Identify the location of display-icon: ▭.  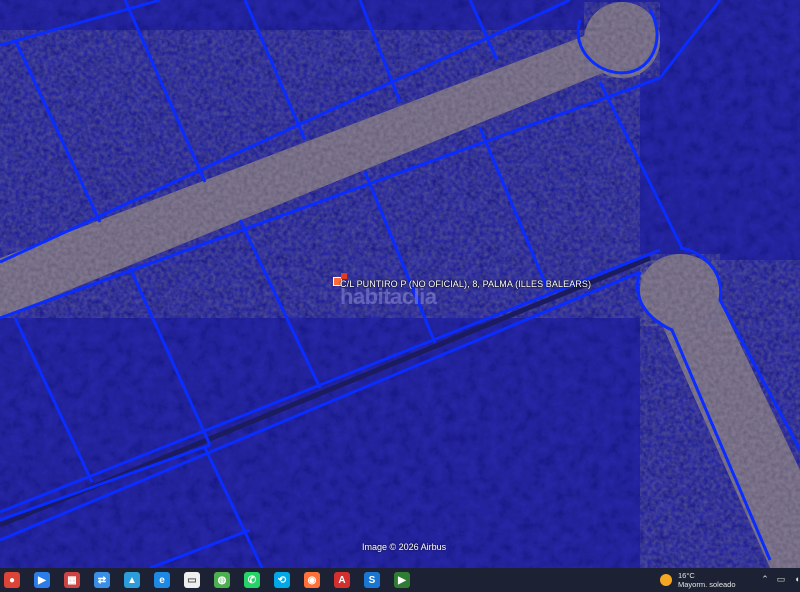
(781, 579).